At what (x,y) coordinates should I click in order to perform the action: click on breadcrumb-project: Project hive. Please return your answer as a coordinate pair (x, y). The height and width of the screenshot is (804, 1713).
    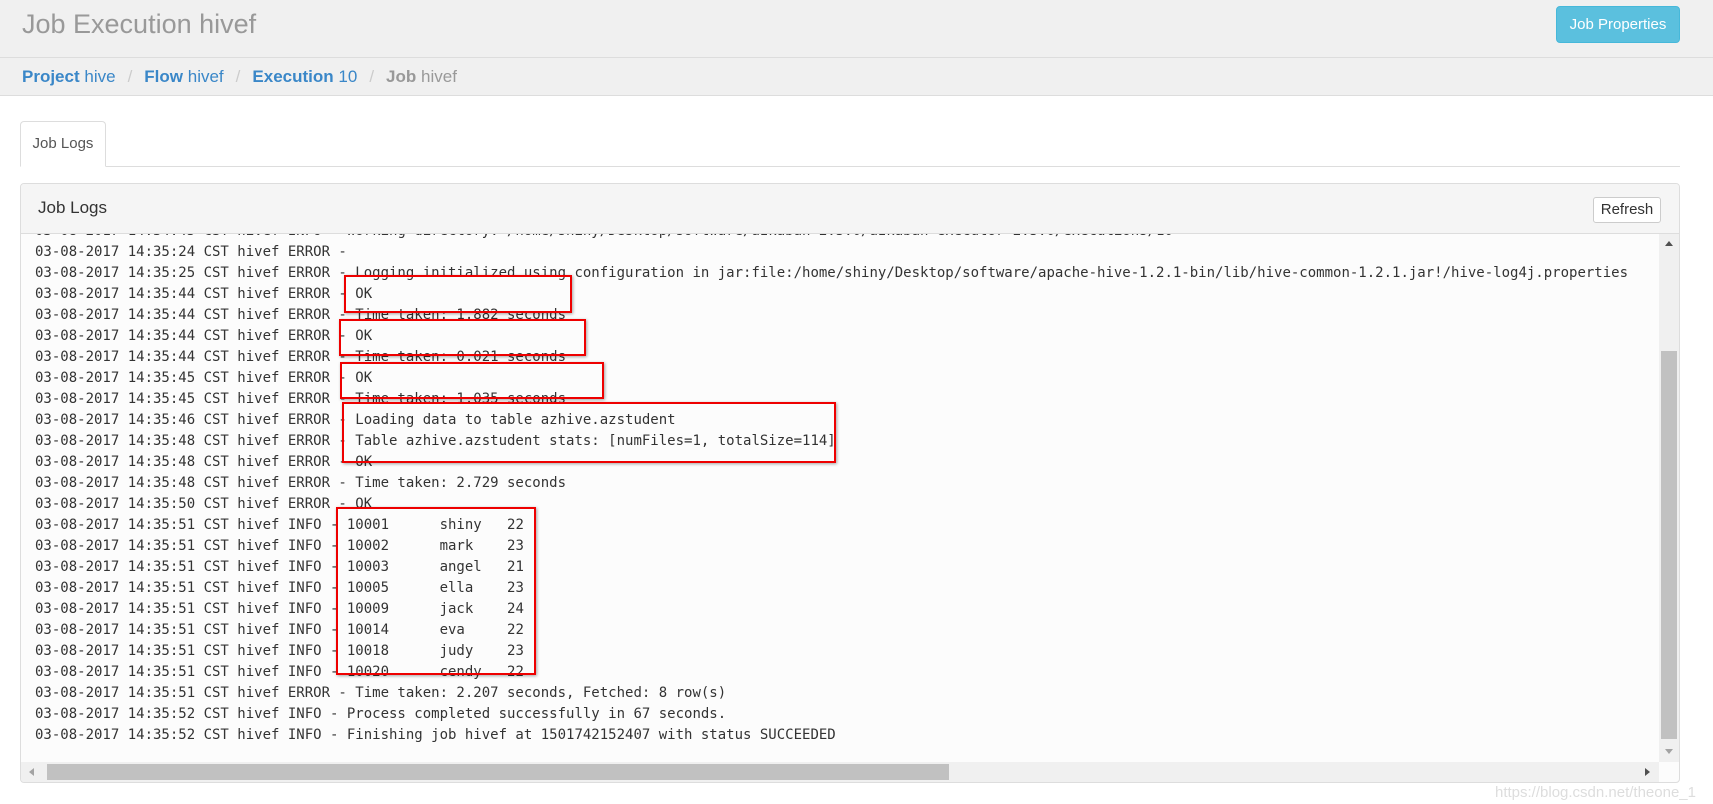
    Looking at the image, I should click on (69, 76).